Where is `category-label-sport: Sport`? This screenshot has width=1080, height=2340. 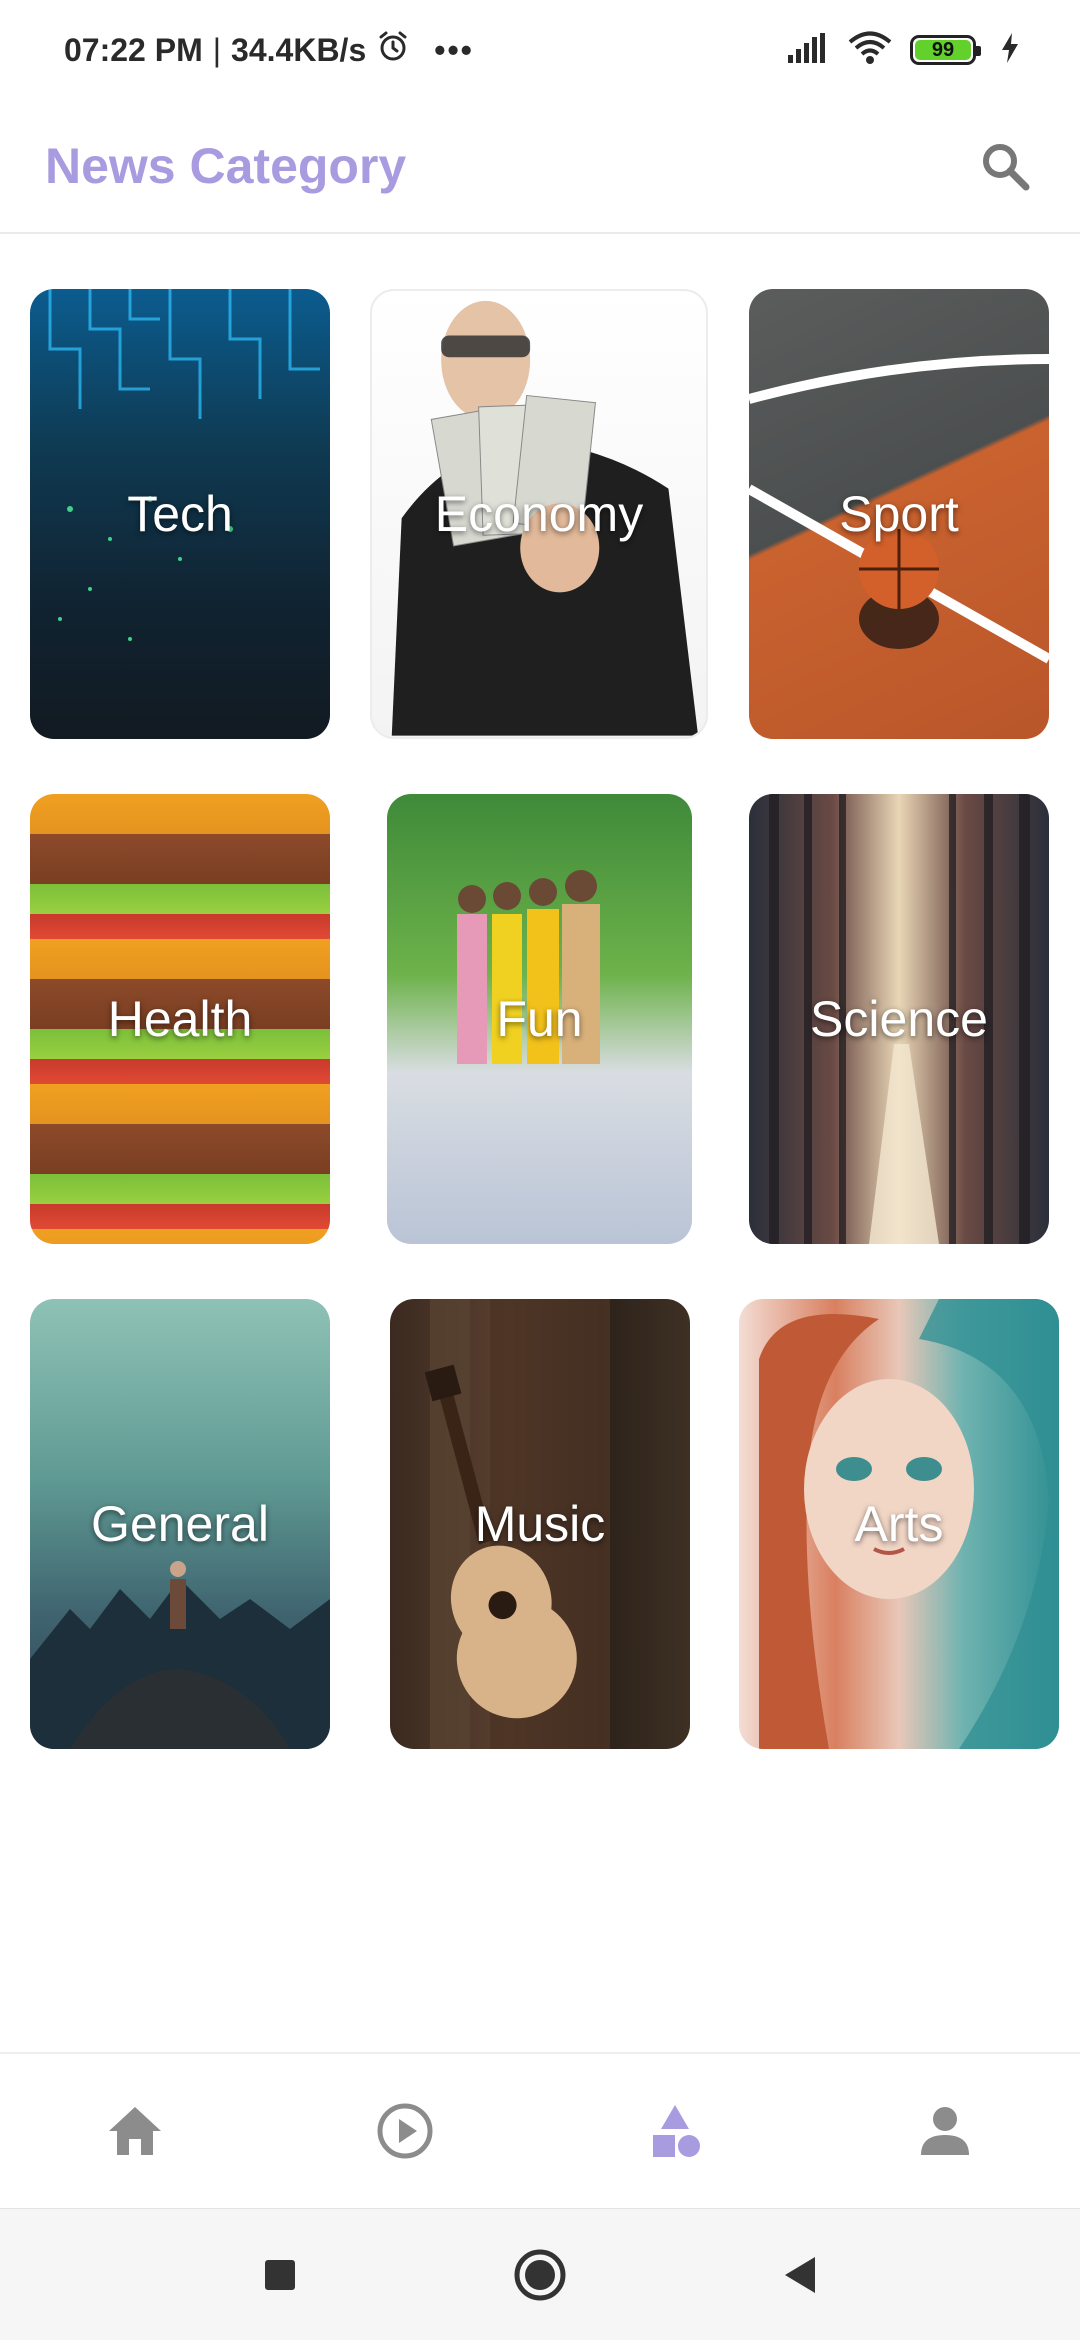
category-label-sport: Sport is located at coordinates (899, 514).